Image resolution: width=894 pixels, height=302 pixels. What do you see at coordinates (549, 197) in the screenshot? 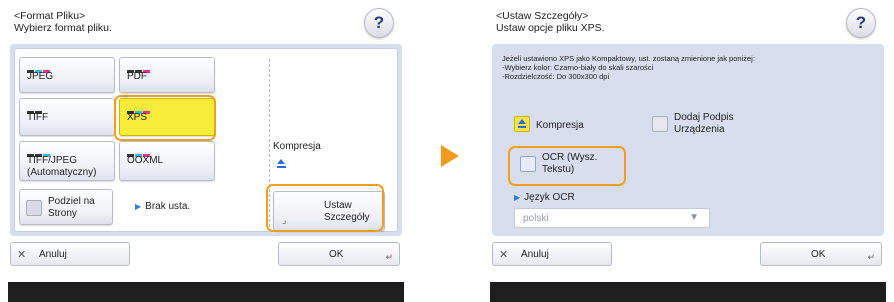
I see `ocr-language-label: Język OCR` at bounding box center [549, 197].